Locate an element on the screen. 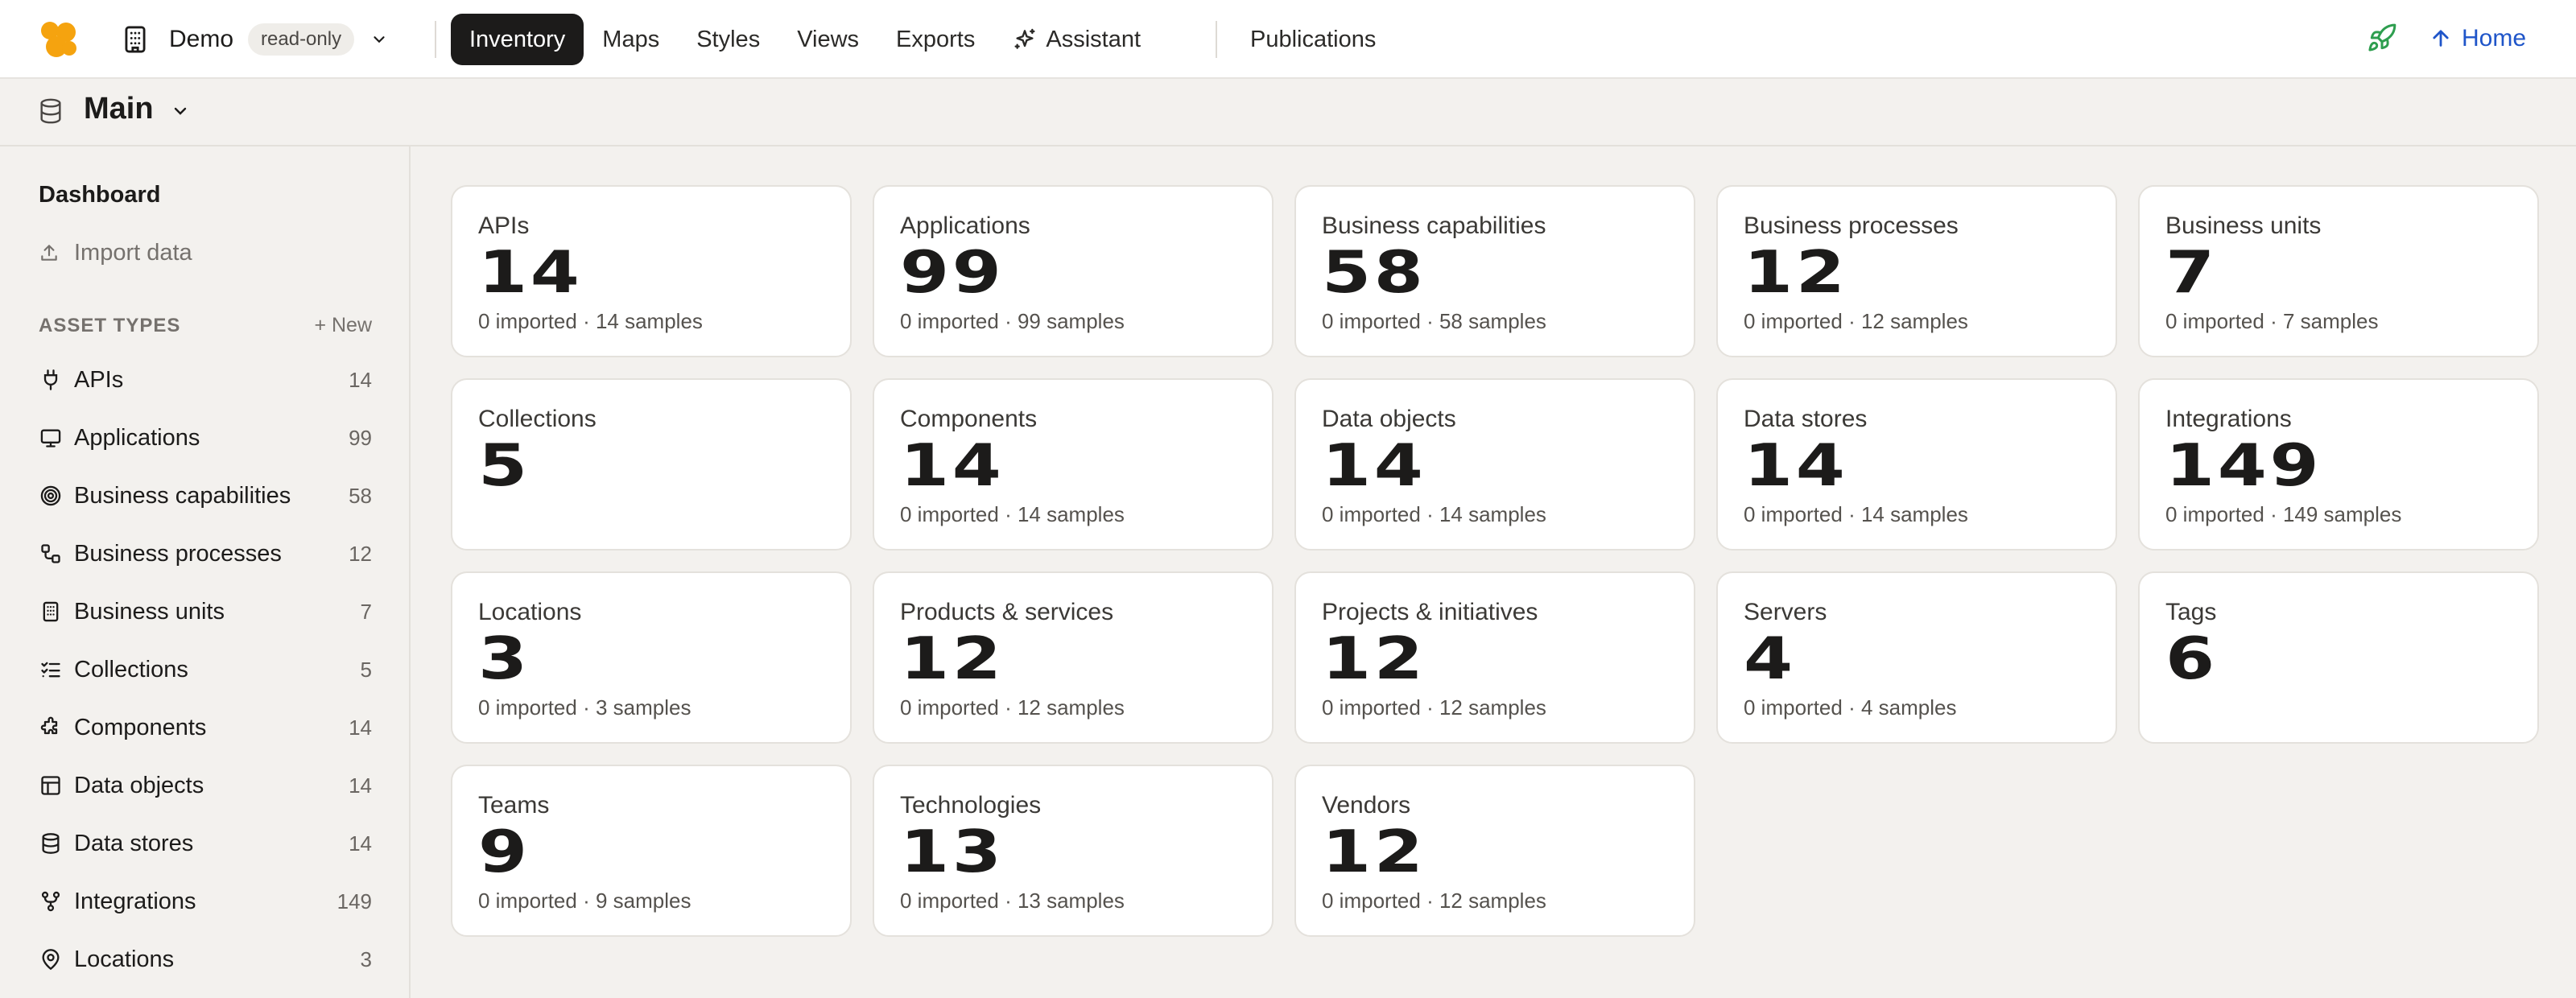  nav-tab-publications: Publications is located at coordinates (1313, 39).